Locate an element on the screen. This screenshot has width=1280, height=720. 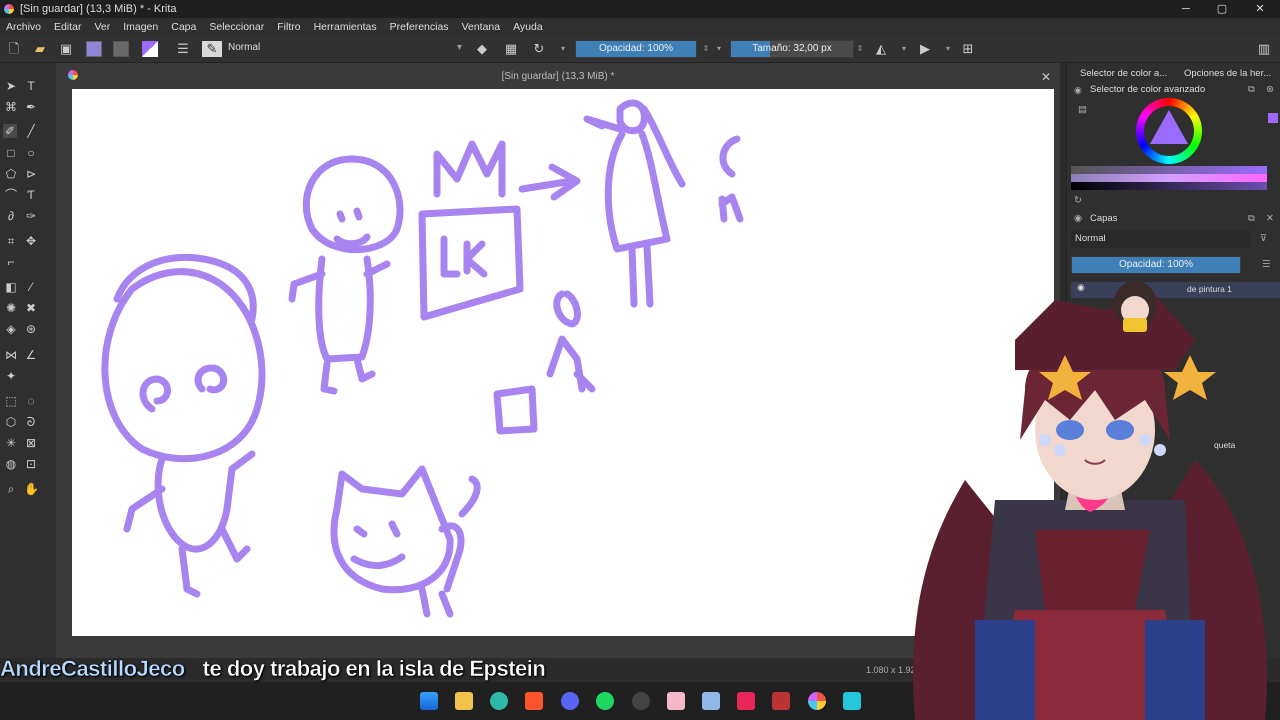
fg-bg-color-icon is located at coordinates (150, 49).